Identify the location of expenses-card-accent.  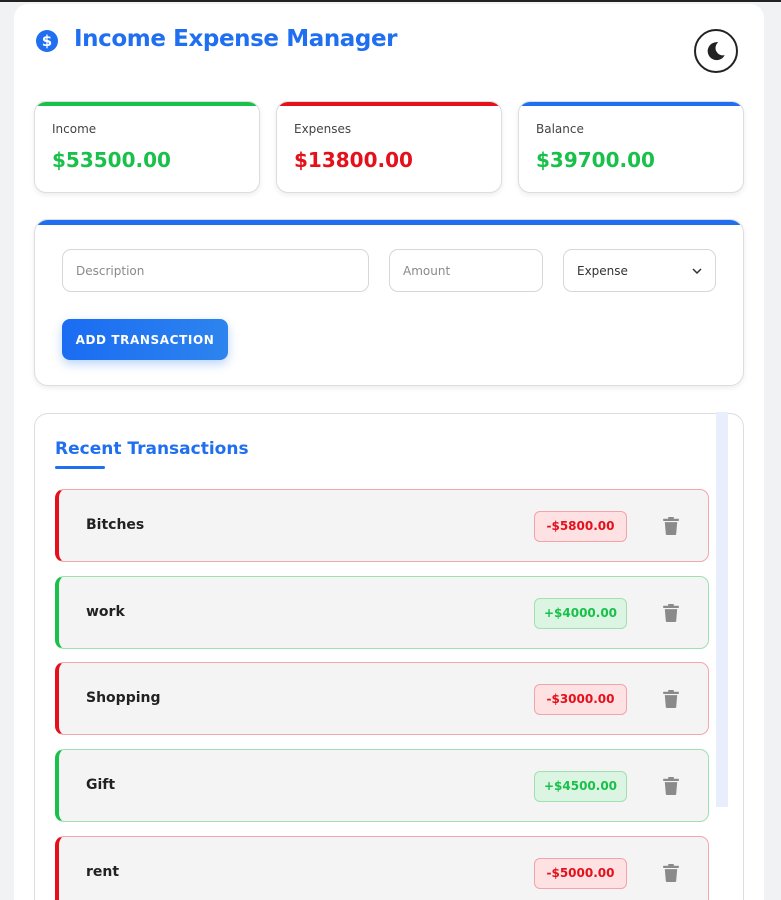
(389, 104).